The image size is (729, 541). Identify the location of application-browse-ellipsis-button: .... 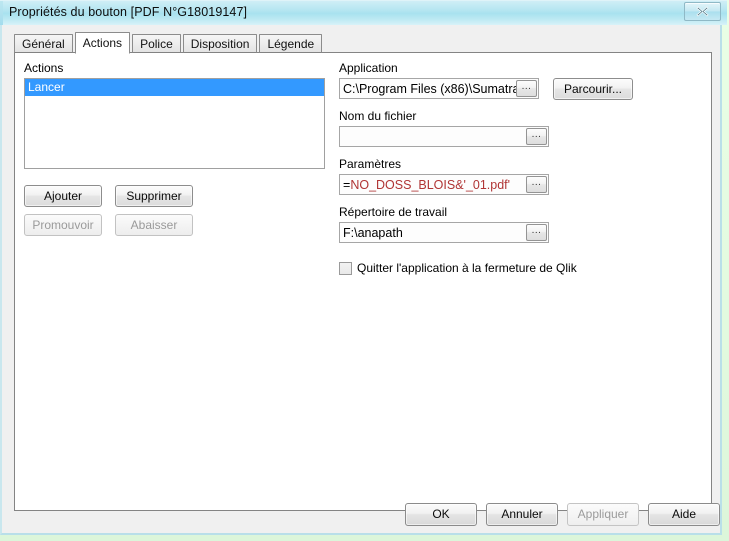
(526, 88).